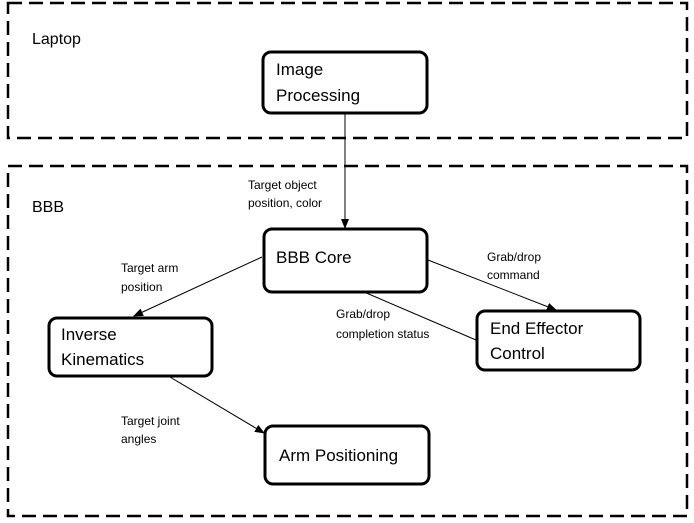 This screenshot has width=694, height=523. What do you see at coordinates (56, 39) in the screenshot?
I see `laptop-zone-label: Laptop` at bounding box center [56, 39].